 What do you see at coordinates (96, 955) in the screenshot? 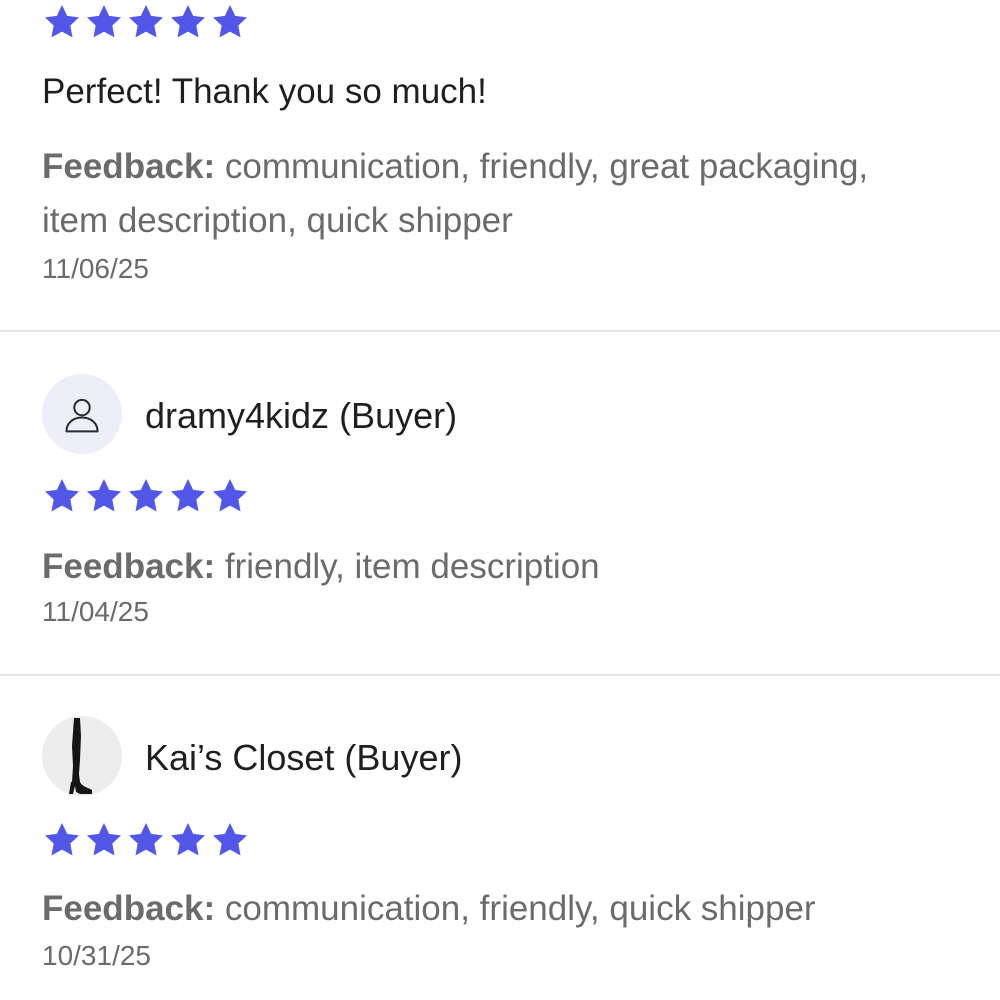
I see `review-date: 10/31/25` at bounding box center [96, 955].